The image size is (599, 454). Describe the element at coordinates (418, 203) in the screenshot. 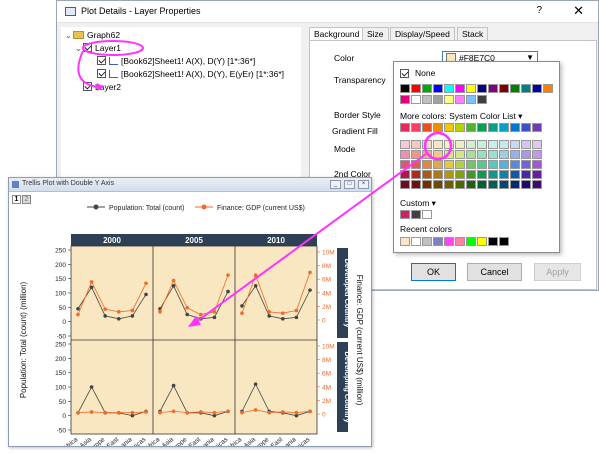

I see `custom-label: Custom ▾` at that location.